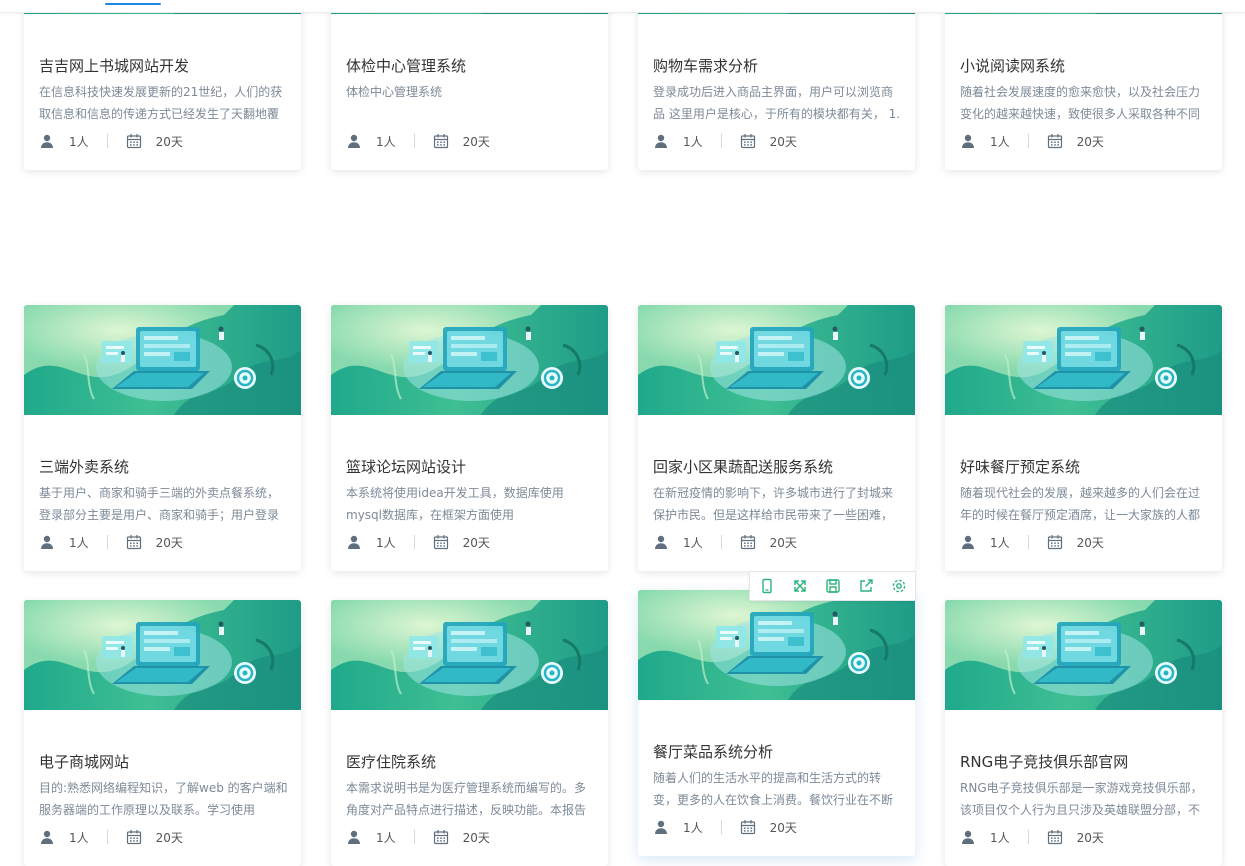  I want to click on card-title: 购物车需求分析, so click(778, 65).